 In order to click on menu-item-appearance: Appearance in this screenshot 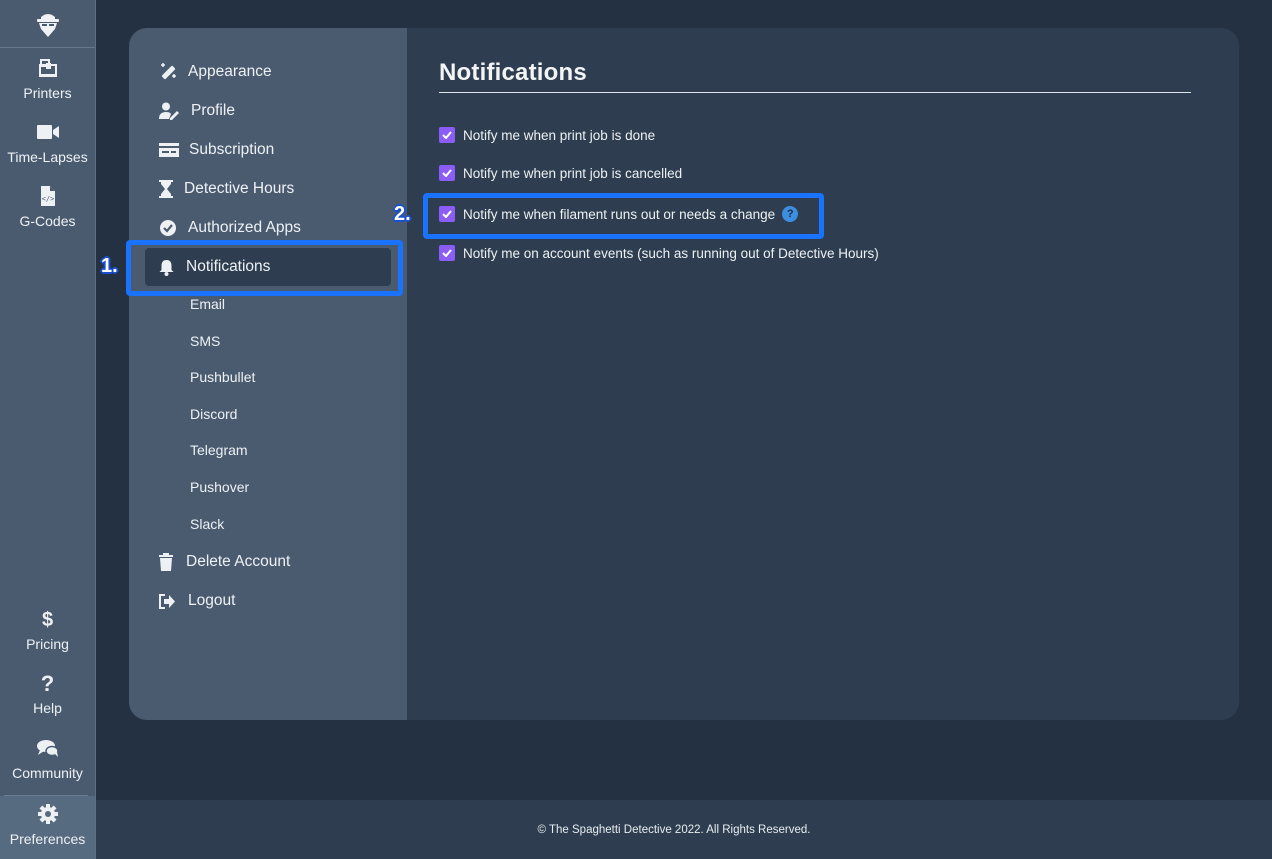, I will do `click(215, 72)`.